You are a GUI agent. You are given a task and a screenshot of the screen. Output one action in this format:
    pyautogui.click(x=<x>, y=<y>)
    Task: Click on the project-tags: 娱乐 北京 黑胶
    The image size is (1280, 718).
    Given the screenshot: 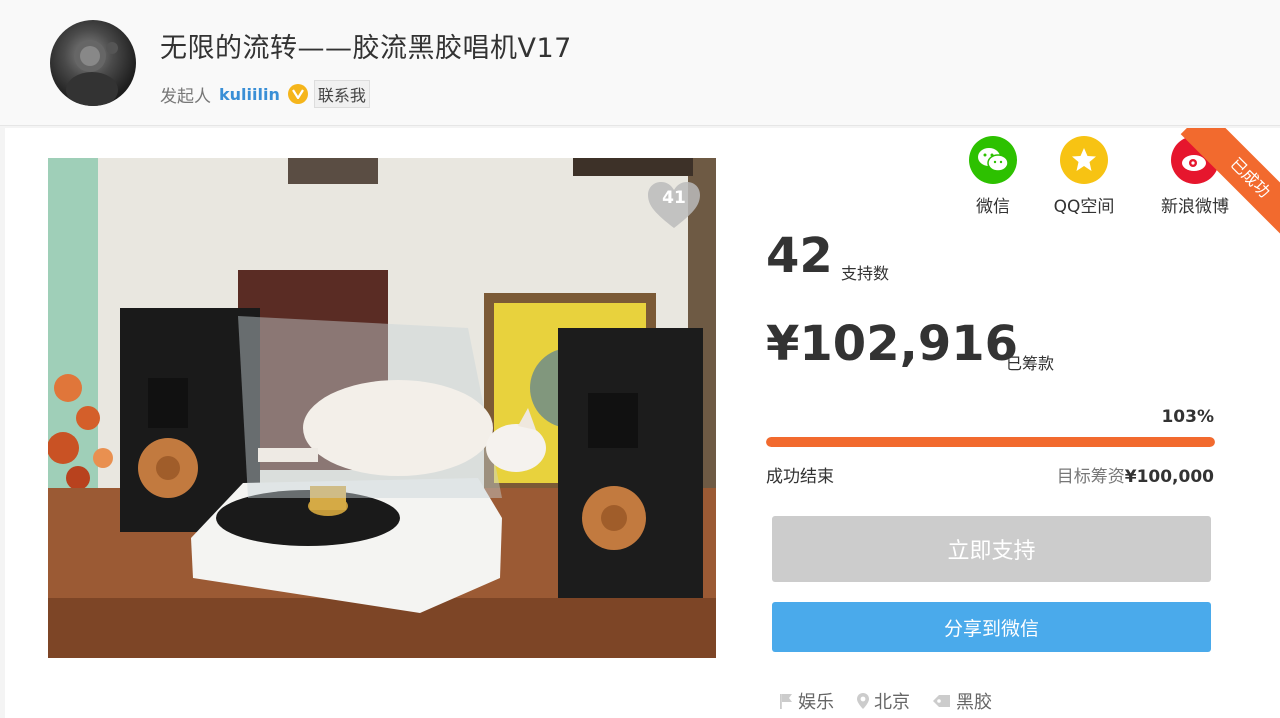 What is the action you would take?
    pyautogui.click(x=896, y=701)
    